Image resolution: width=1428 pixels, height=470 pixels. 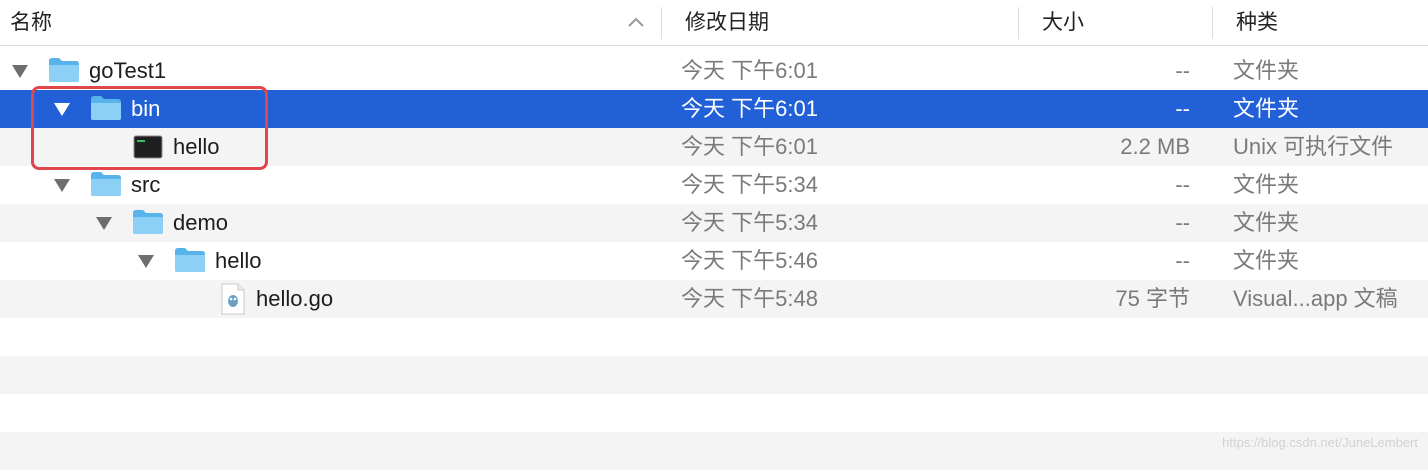 I want to click on file-row-gotest1: goTest1 今天 下午6:01 -- 文件夹, so click(x=714, y=71).